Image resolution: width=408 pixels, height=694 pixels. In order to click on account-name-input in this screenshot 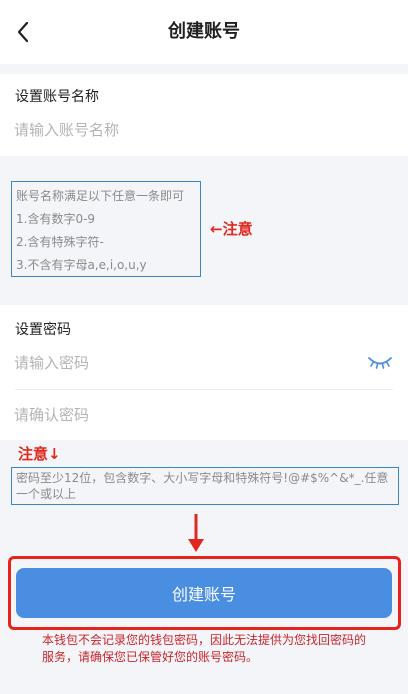, I will do `click(199, 130)`.